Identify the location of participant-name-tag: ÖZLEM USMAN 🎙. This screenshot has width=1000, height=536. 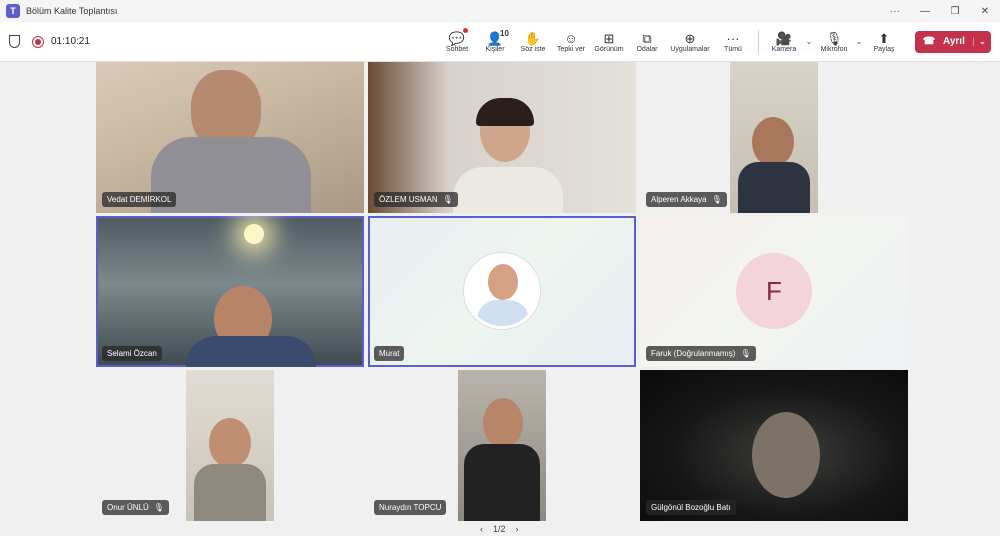
(416, 199).